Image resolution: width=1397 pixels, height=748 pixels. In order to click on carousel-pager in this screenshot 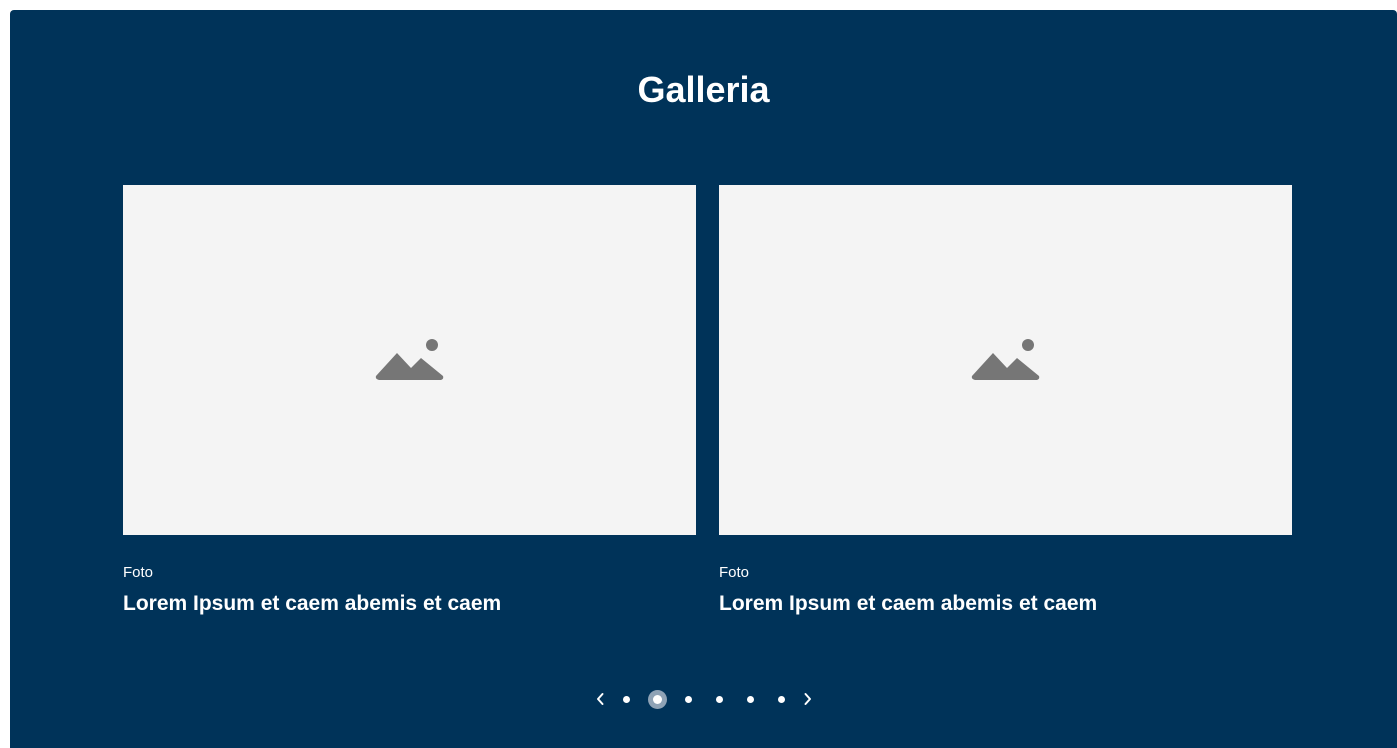, I will do `click(703, 699)`.